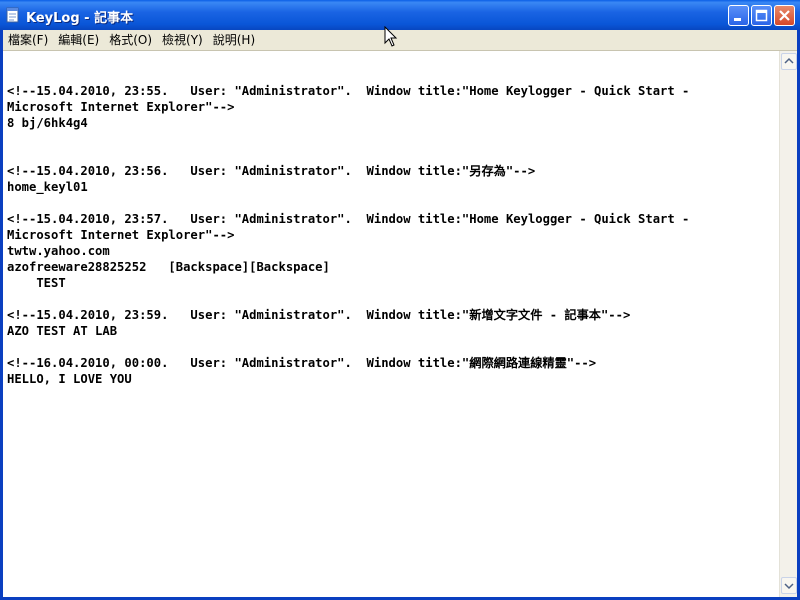 Image resolution: width=800 pixels, height=600 pixels. I want to click on minimize-button, so click(738, 15).